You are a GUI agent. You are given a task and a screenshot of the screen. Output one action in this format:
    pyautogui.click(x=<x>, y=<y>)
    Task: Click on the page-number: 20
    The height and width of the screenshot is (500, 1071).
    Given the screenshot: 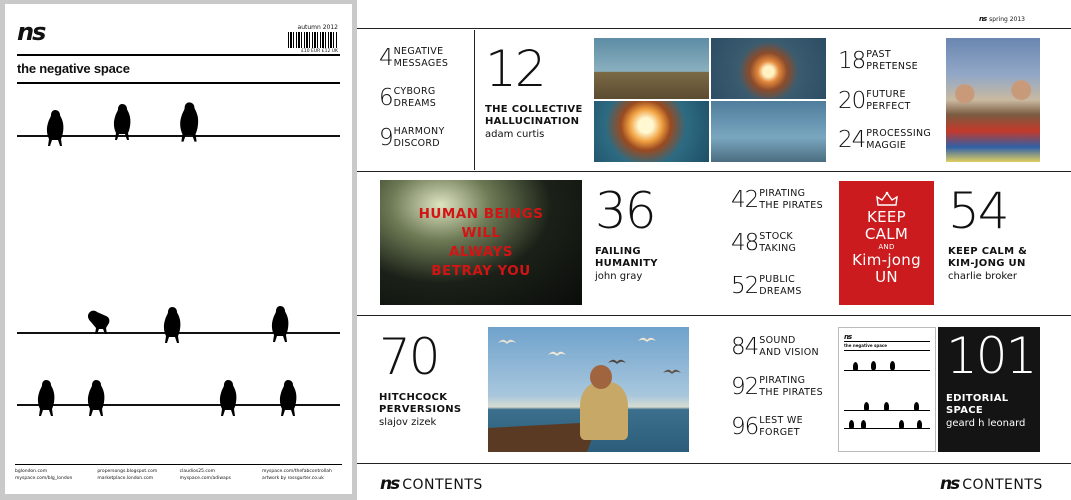 What is the action you would take?
    pyautogui.click(x=852, y=100)
    